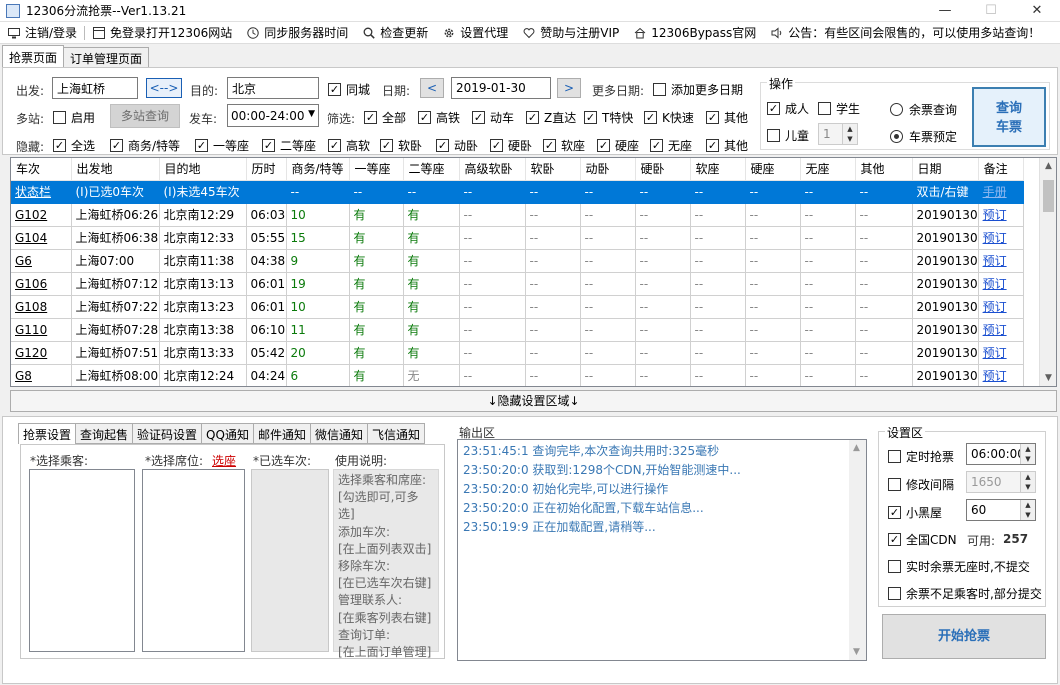 The width and height of the screenshot is (1060, 685). What do you see at coordinates (349, 145) in the screenshot?
I see `hide-gaoruan-checkbox: 高软` at bounding box center [349, 145].